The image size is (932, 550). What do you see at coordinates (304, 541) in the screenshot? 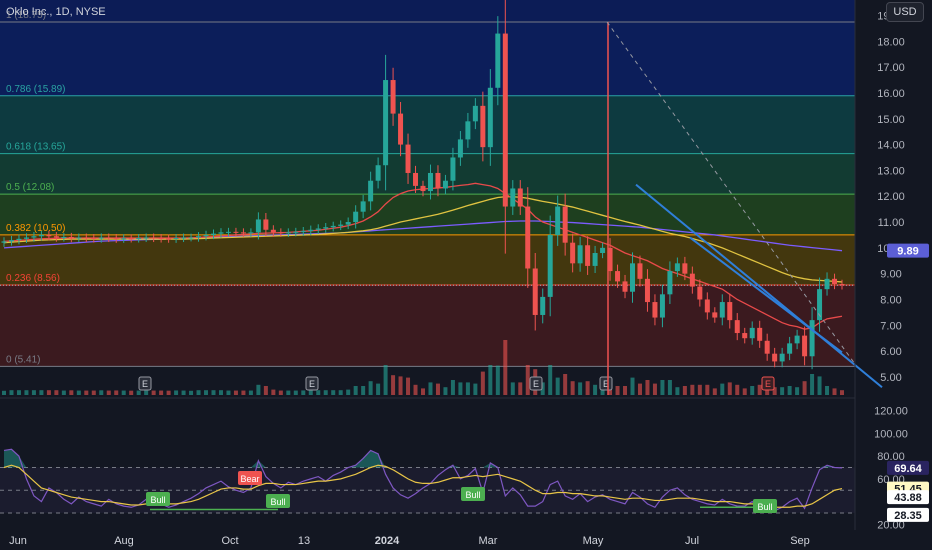
I see `time-tick-label: 13` at bounding box center [304, 541].